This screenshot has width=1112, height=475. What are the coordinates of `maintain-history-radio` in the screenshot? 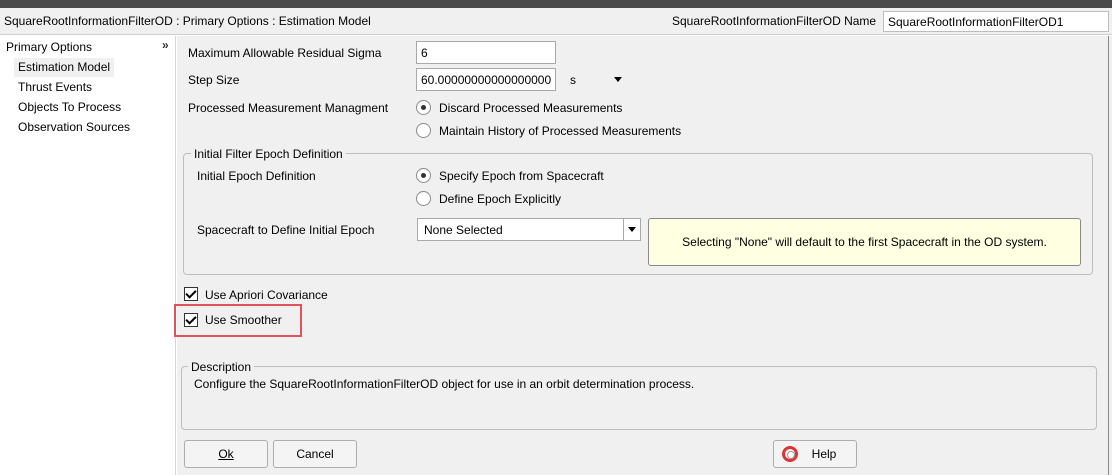 It's located at (423, 130).